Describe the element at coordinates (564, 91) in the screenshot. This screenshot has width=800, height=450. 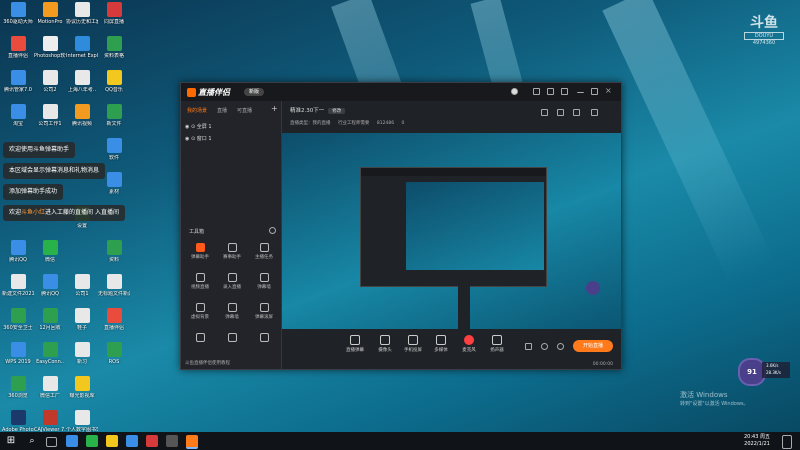
I see `settings-icon` at that location.